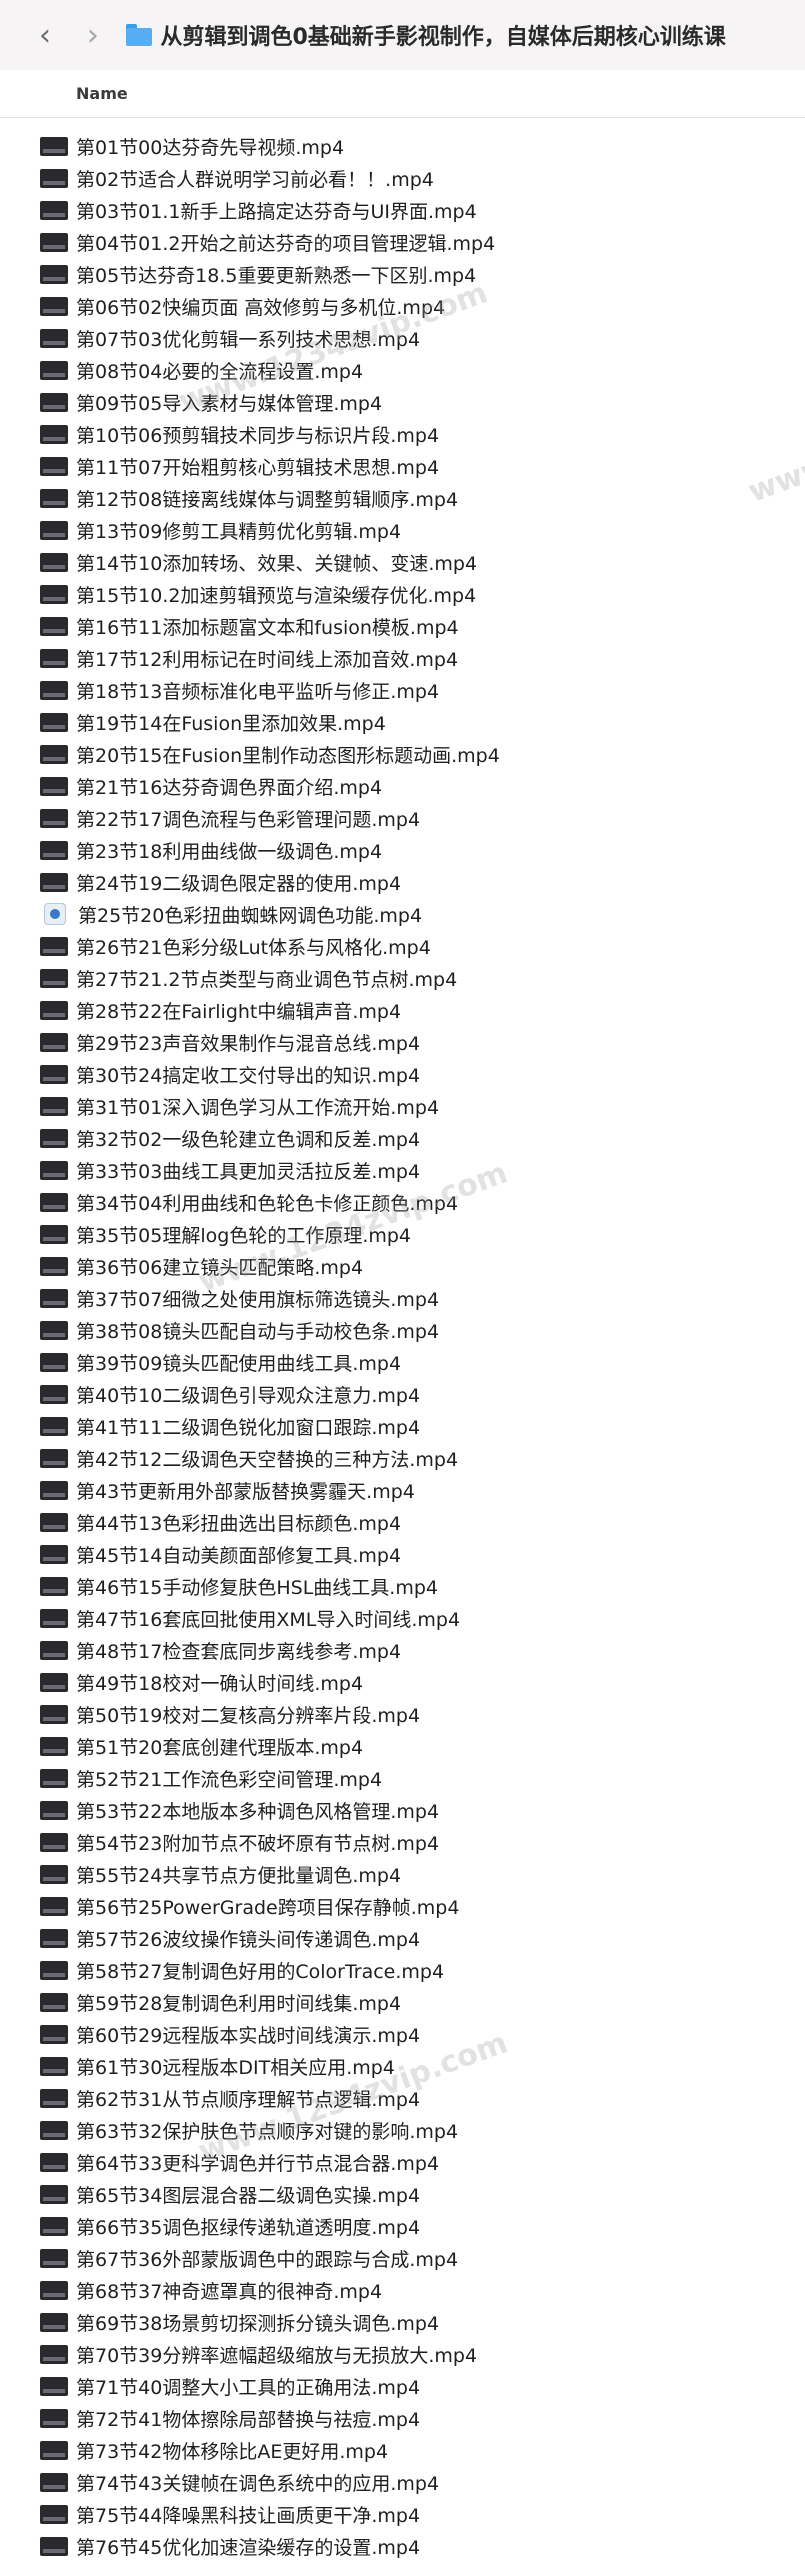 Image resolution: width=805 pixels, height=2562 pixels. What do you see at coordinates (402, 498) in the screenshot?
I see `file-row: 第12节08链接离线媒体与调整剪辑顺序.mp4` at bounding box center [402, 498].